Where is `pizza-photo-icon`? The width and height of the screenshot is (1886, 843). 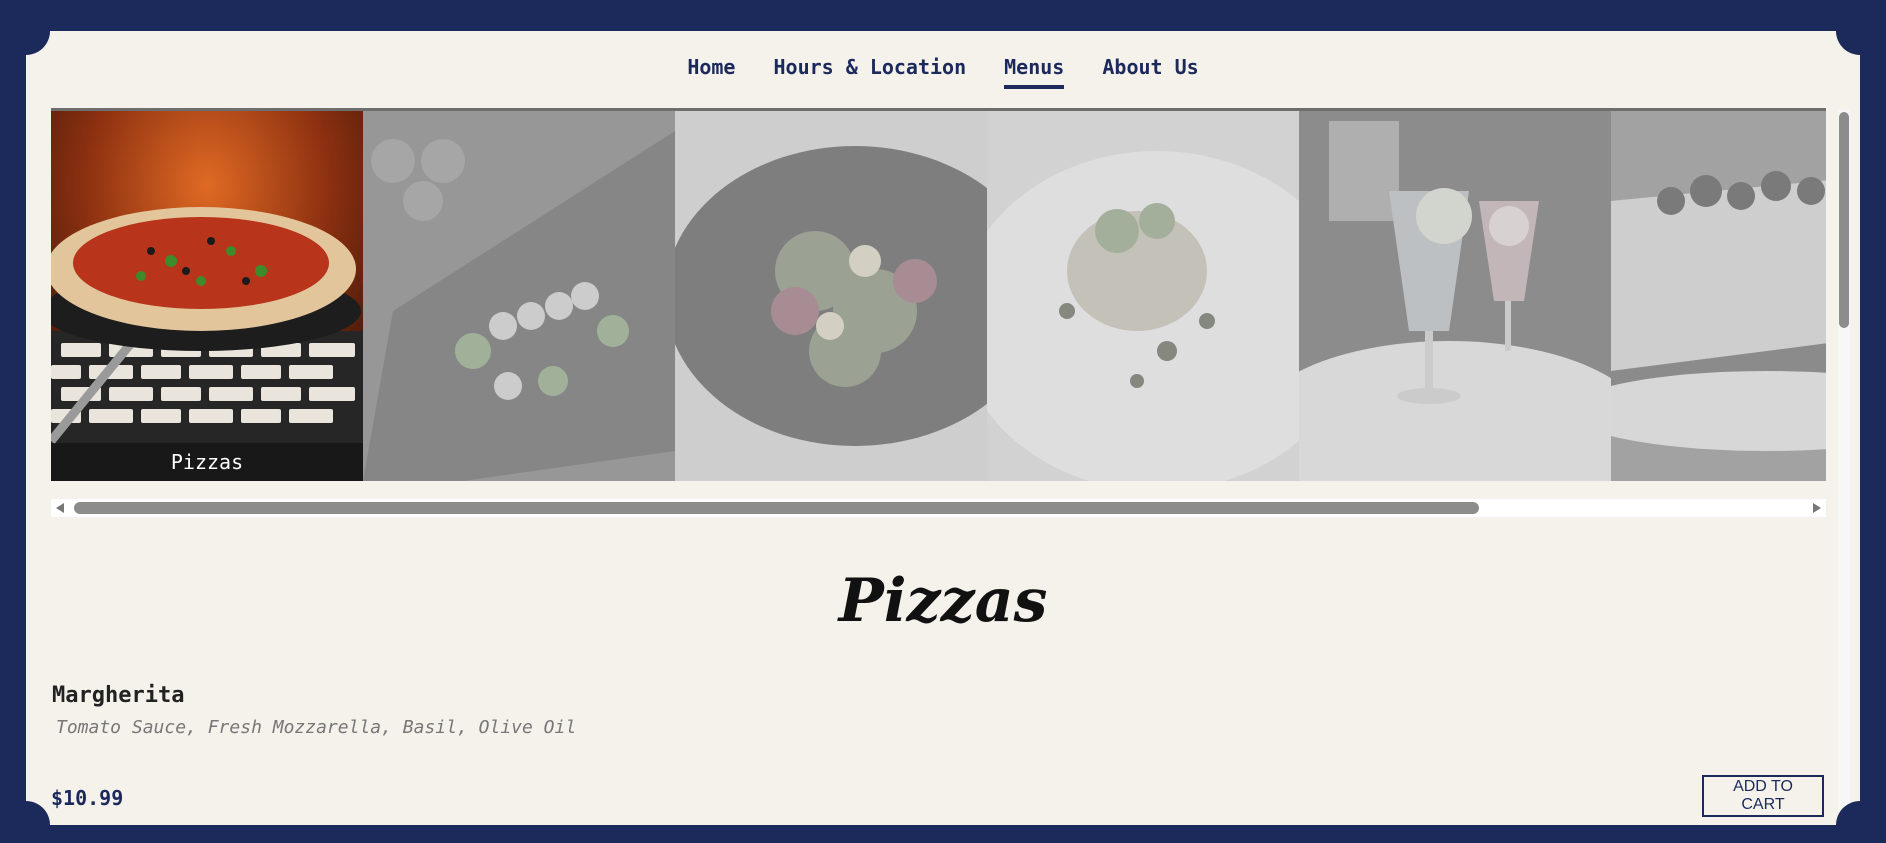 pizza-photo-icon is located at coordinates (207, 296).